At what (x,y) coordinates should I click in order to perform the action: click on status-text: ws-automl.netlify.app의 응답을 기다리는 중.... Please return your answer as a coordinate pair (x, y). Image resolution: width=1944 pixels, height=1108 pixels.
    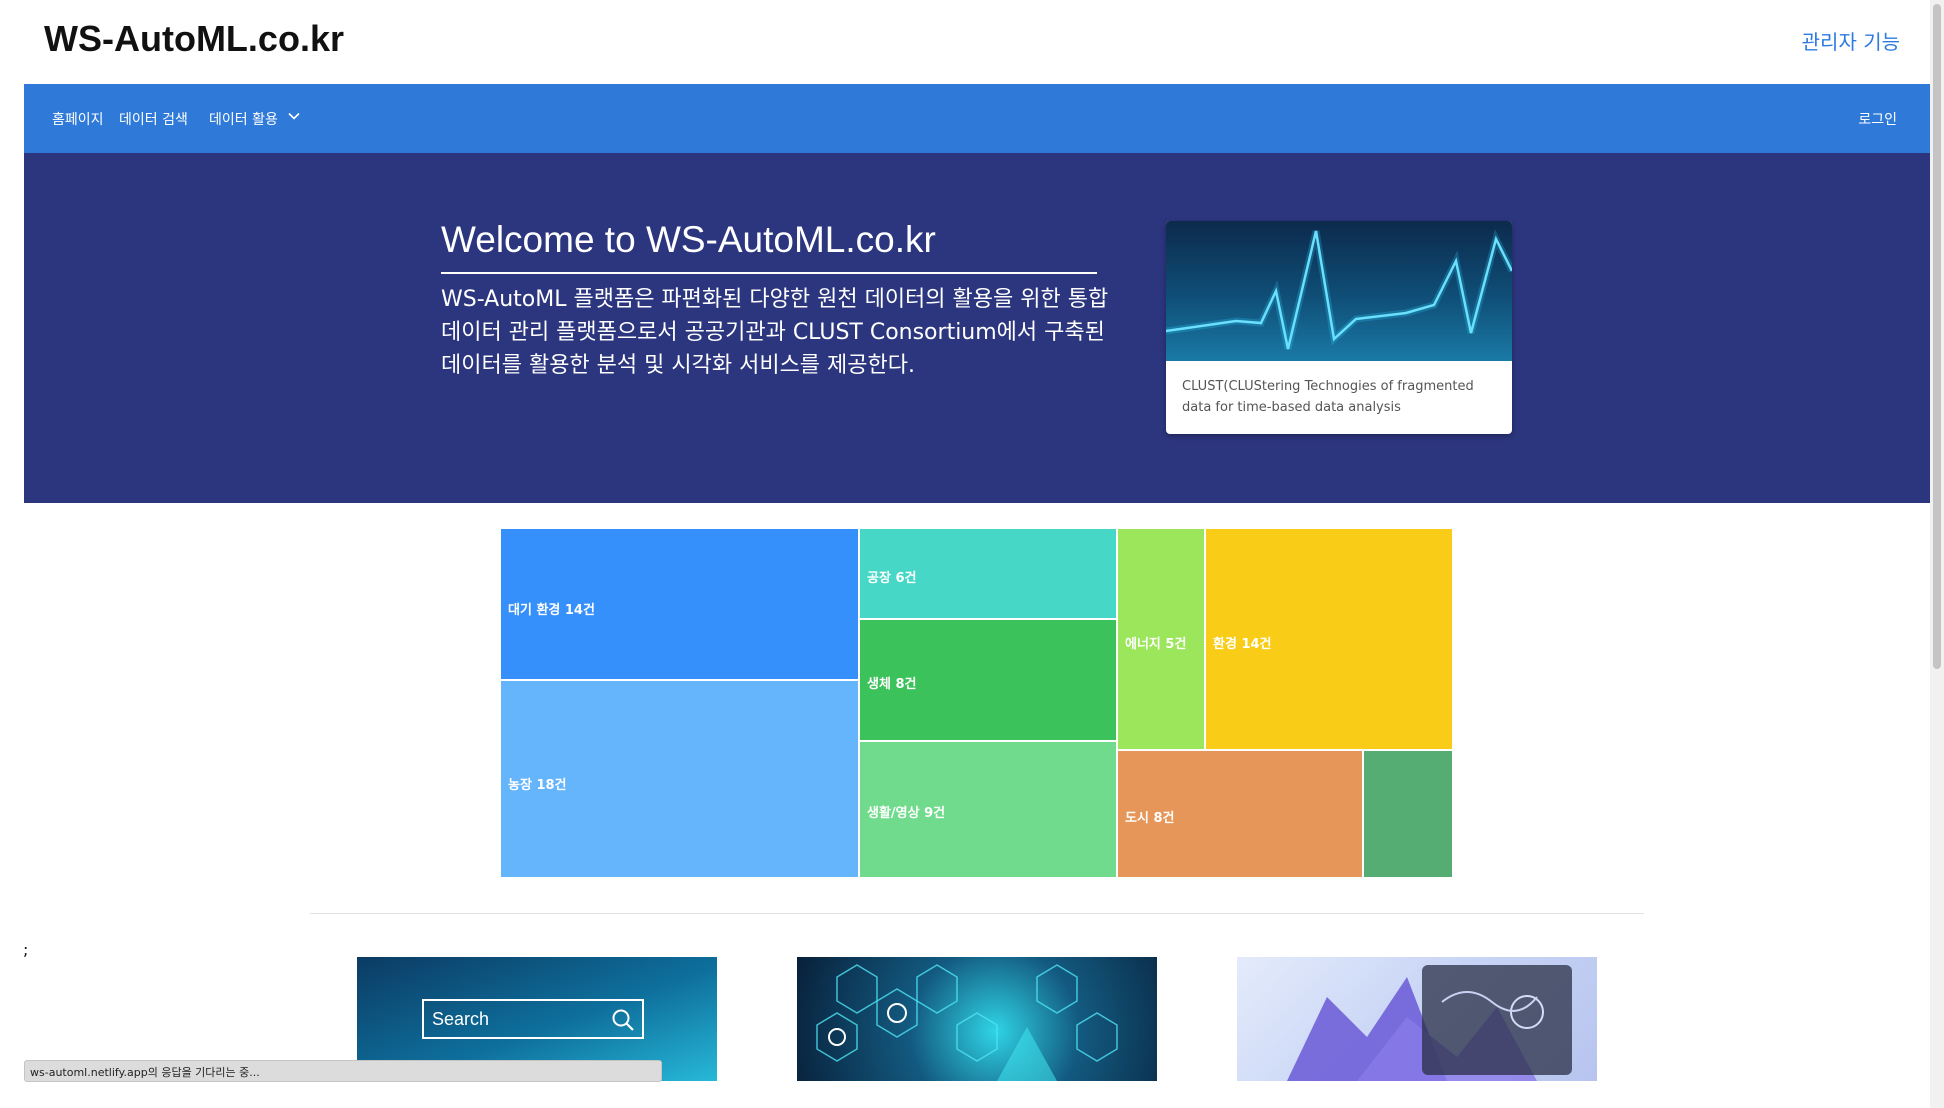
    Looking at the image, I should click on (145, 1072).